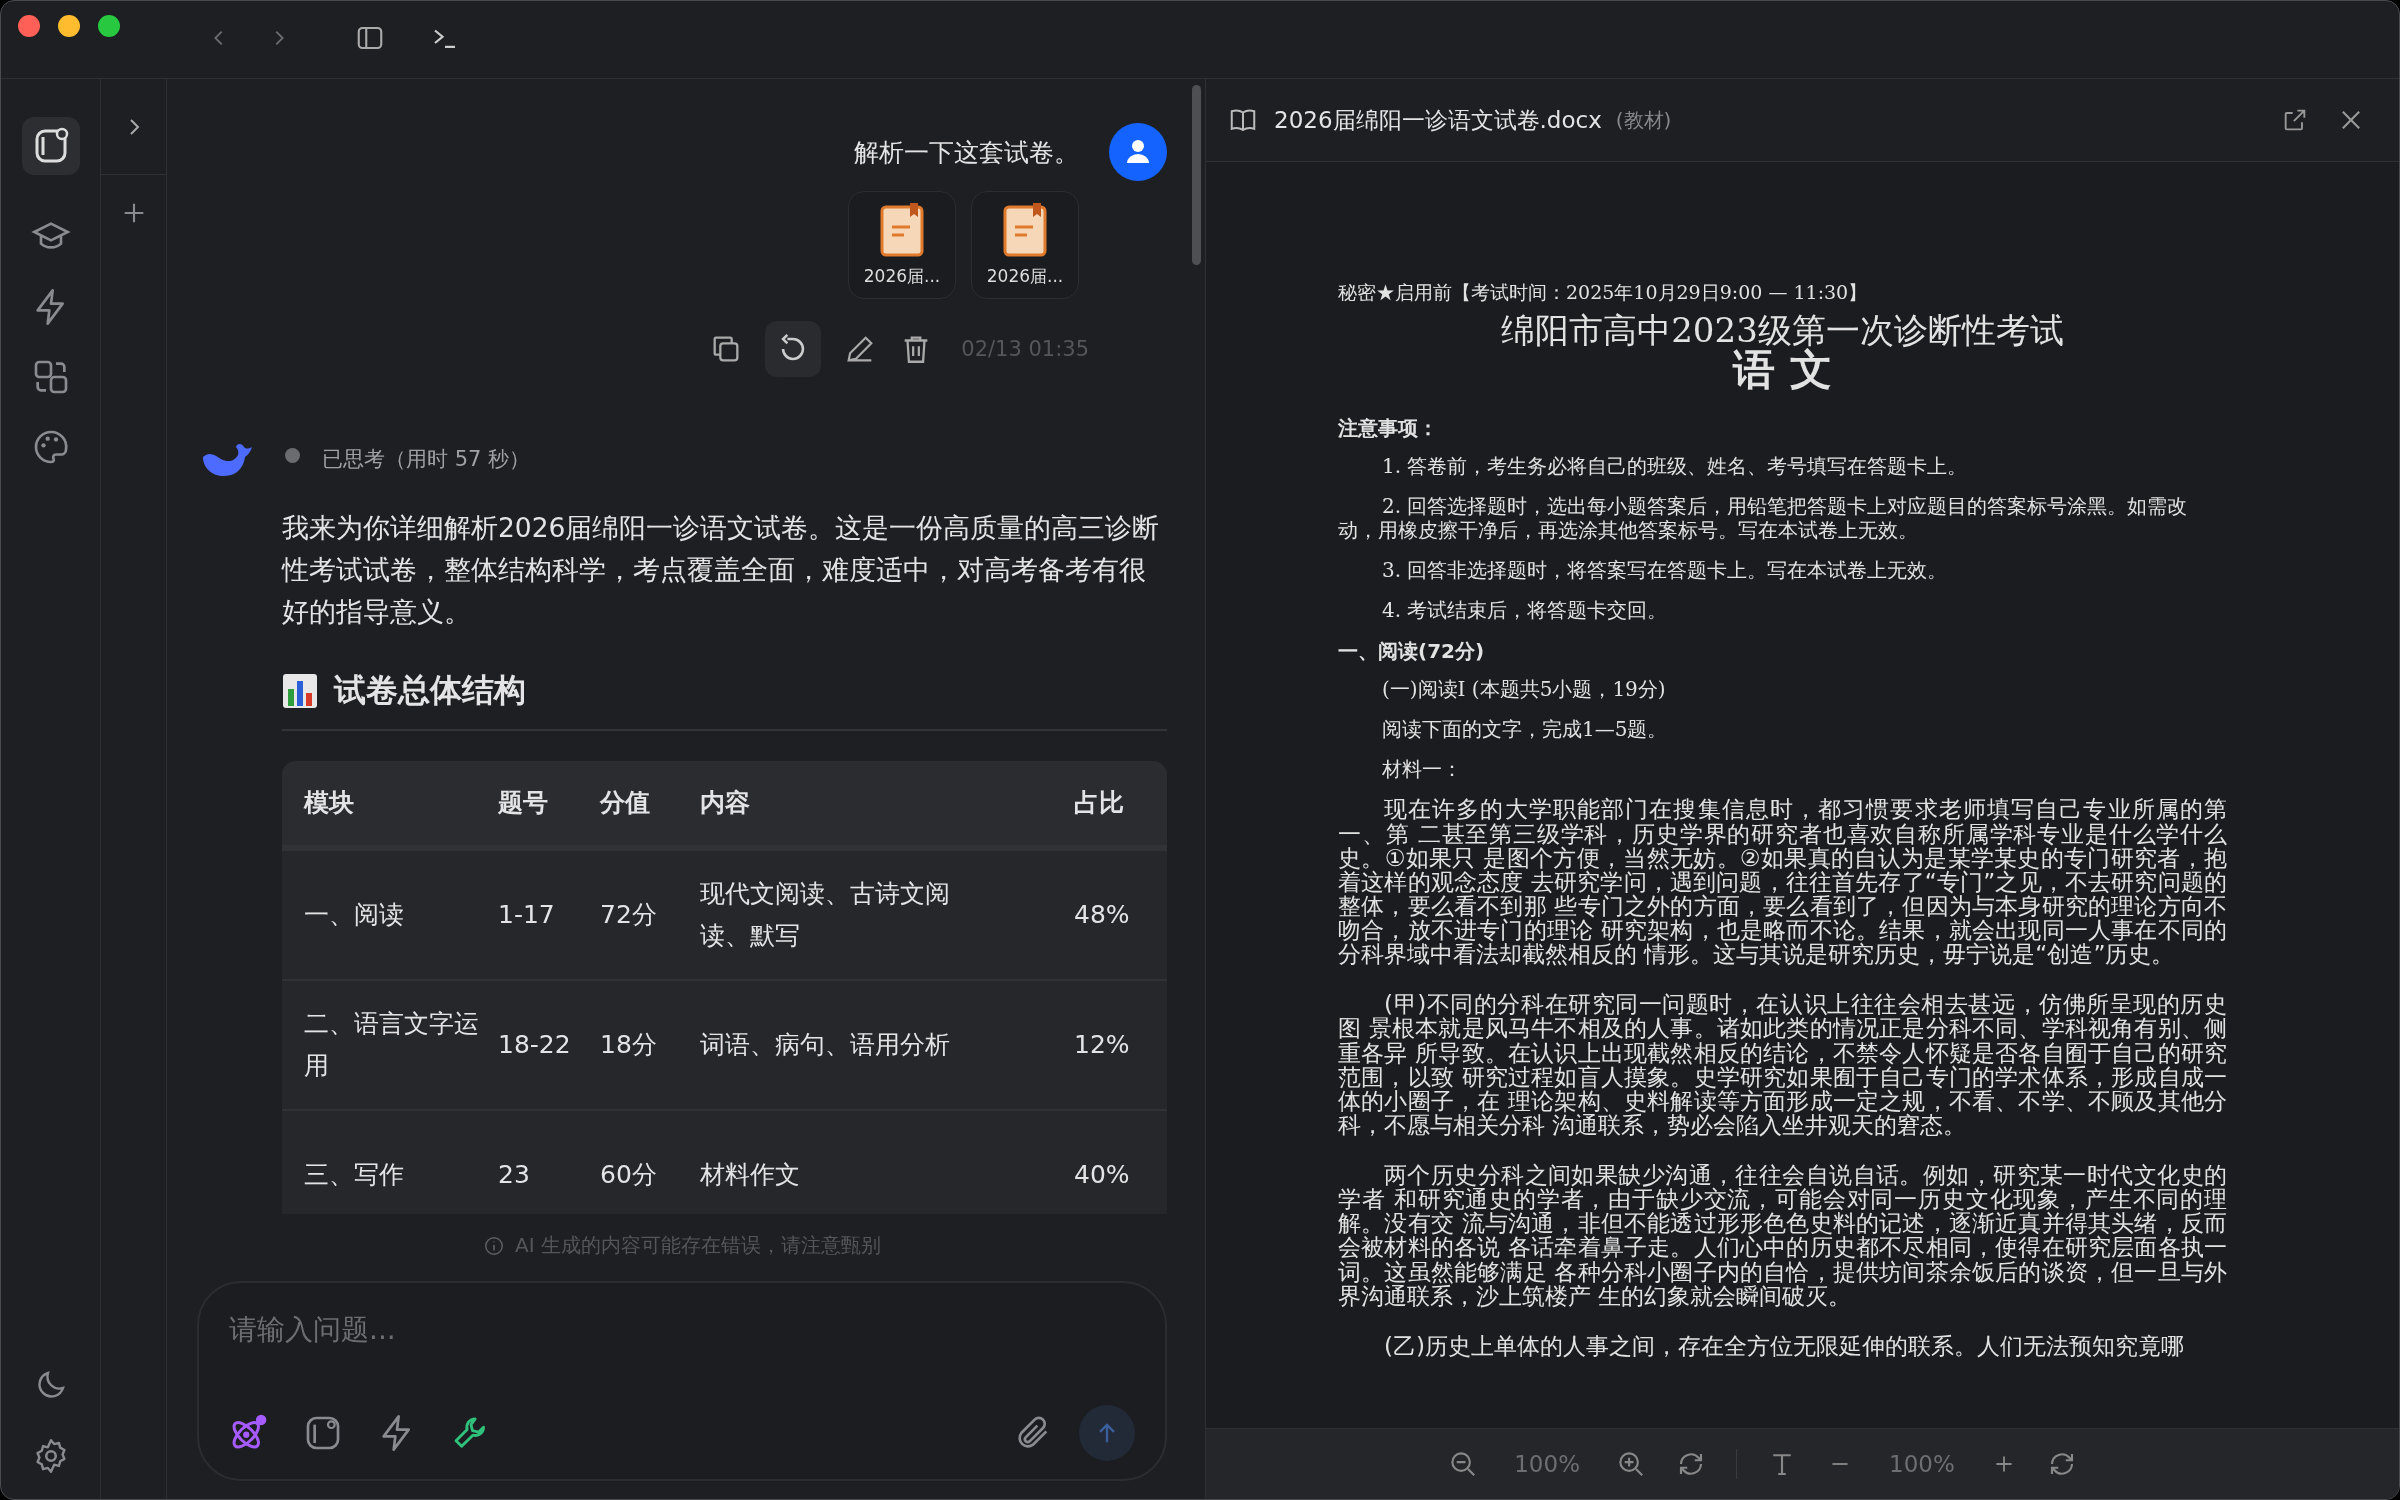  What do you see at coordinates (426, 459) in the screenshot?
I see `thinking-status: 已思考（用时 57 秒）` at bounding box center [426, 459].